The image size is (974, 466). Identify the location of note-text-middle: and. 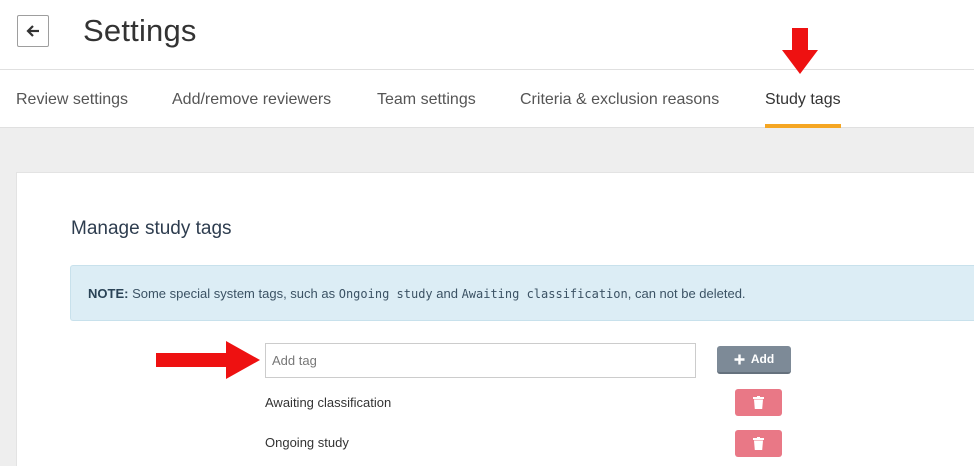
(447, 293).